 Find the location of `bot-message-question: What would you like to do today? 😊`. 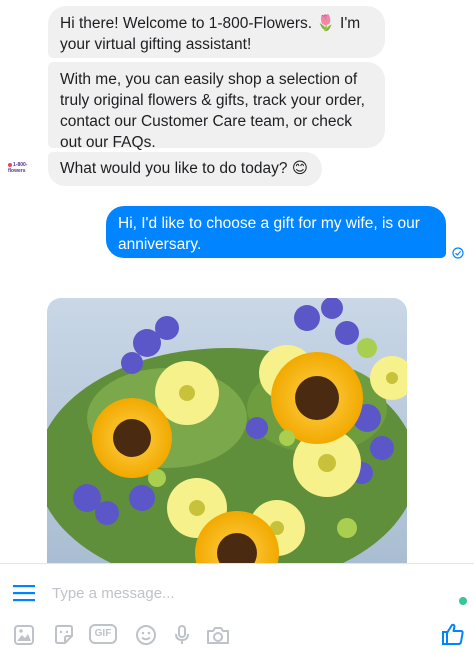

bot-message-question: What would you like to do today? 😊 is located at coordinates (185, 169).